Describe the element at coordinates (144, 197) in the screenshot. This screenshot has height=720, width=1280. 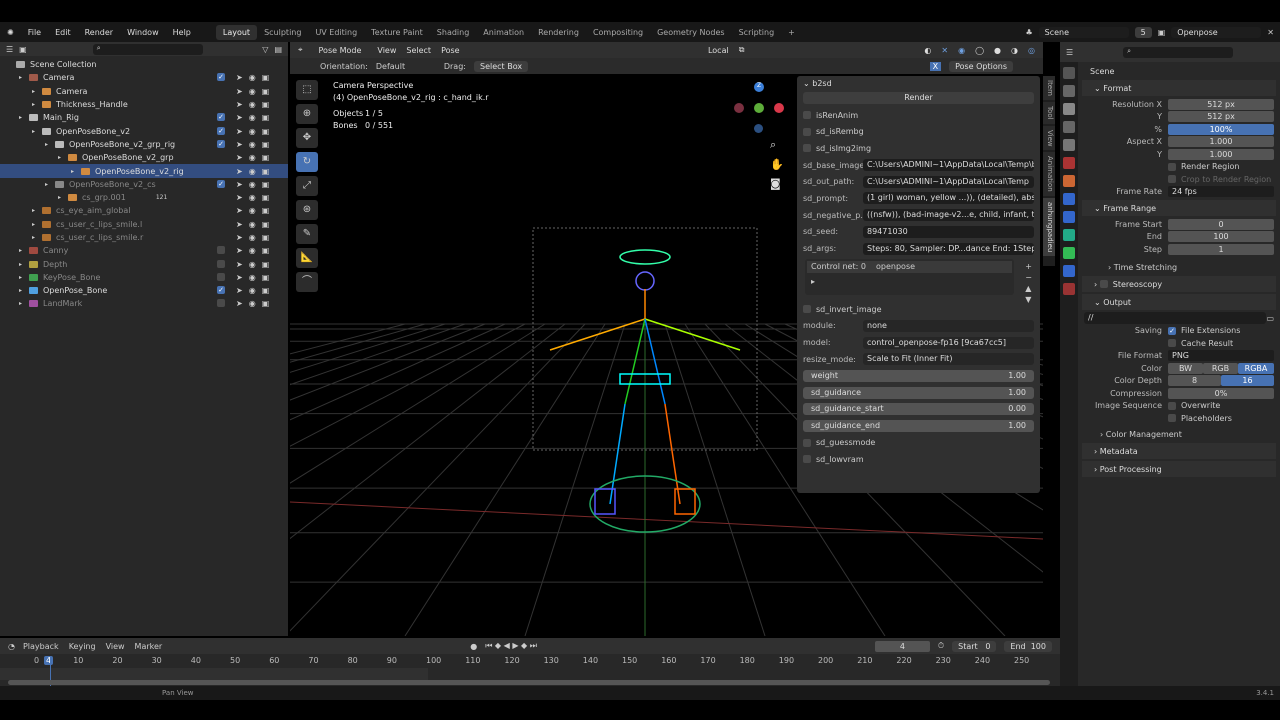
I see `outliner-item: ▸ cs_grp.001 121 ➤ ◉ ▣` at that location.